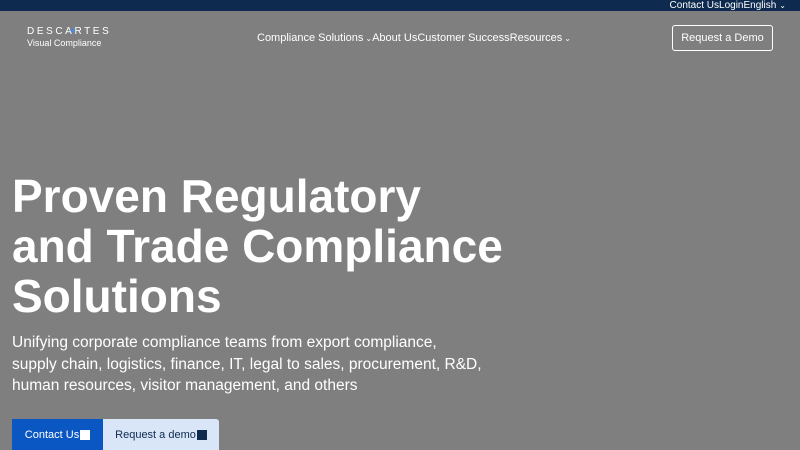  I want to click on nav-item-label: Customer Success, so click(463, 38).